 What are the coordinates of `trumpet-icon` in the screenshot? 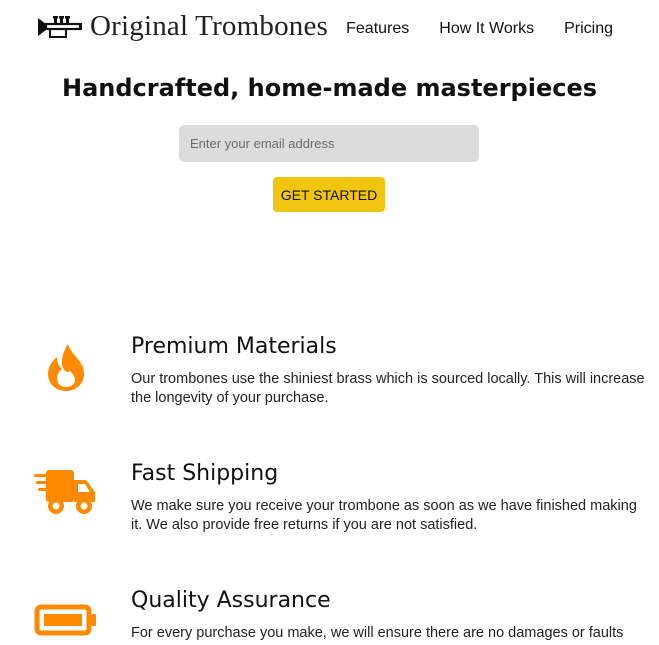 It's located at (60, 26).